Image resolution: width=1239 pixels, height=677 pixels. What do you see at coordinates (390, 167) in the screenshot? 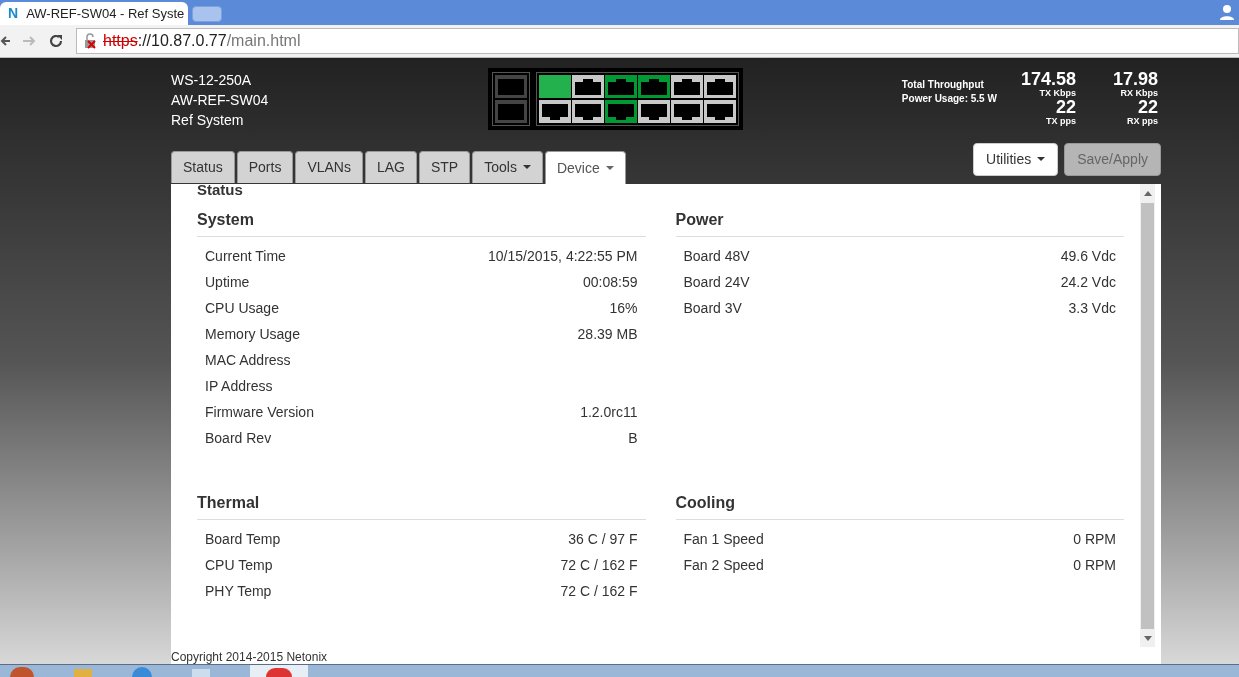
I see `nav-tab: LAG` at bounding box center [390, 167].